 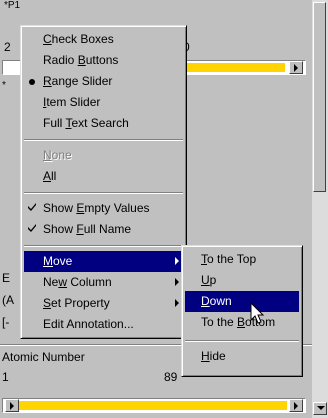 I want to click on menu-item-range-slider: Range Slider, so click(x=103, y=81).